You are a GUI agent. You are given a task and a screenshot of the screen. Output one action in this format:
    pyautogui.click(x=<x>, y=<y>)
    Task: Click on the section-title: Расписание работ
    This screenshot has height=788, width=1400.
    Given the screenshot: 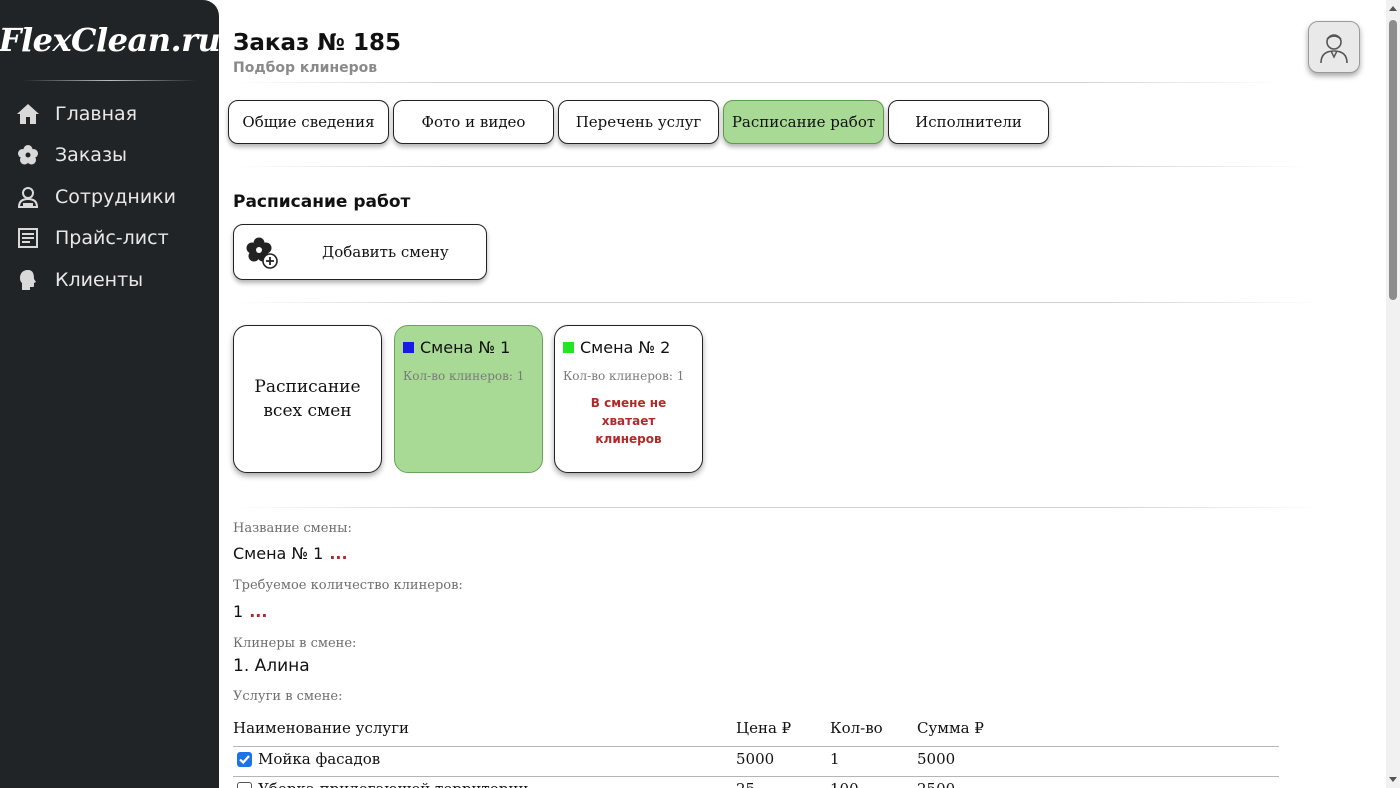 What is the action you would take?
    pyautogui.click(x=322, y=202)
    